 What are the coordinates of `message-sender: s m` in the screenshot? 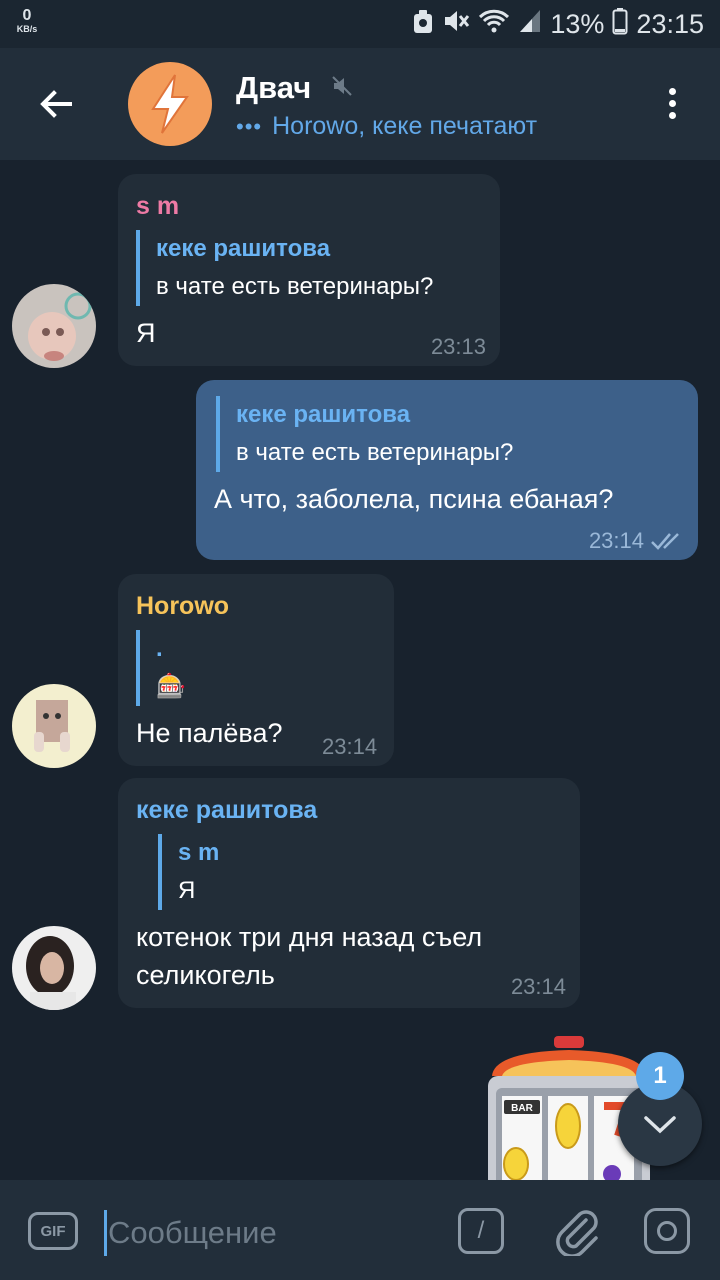 It's located at (157, 206).